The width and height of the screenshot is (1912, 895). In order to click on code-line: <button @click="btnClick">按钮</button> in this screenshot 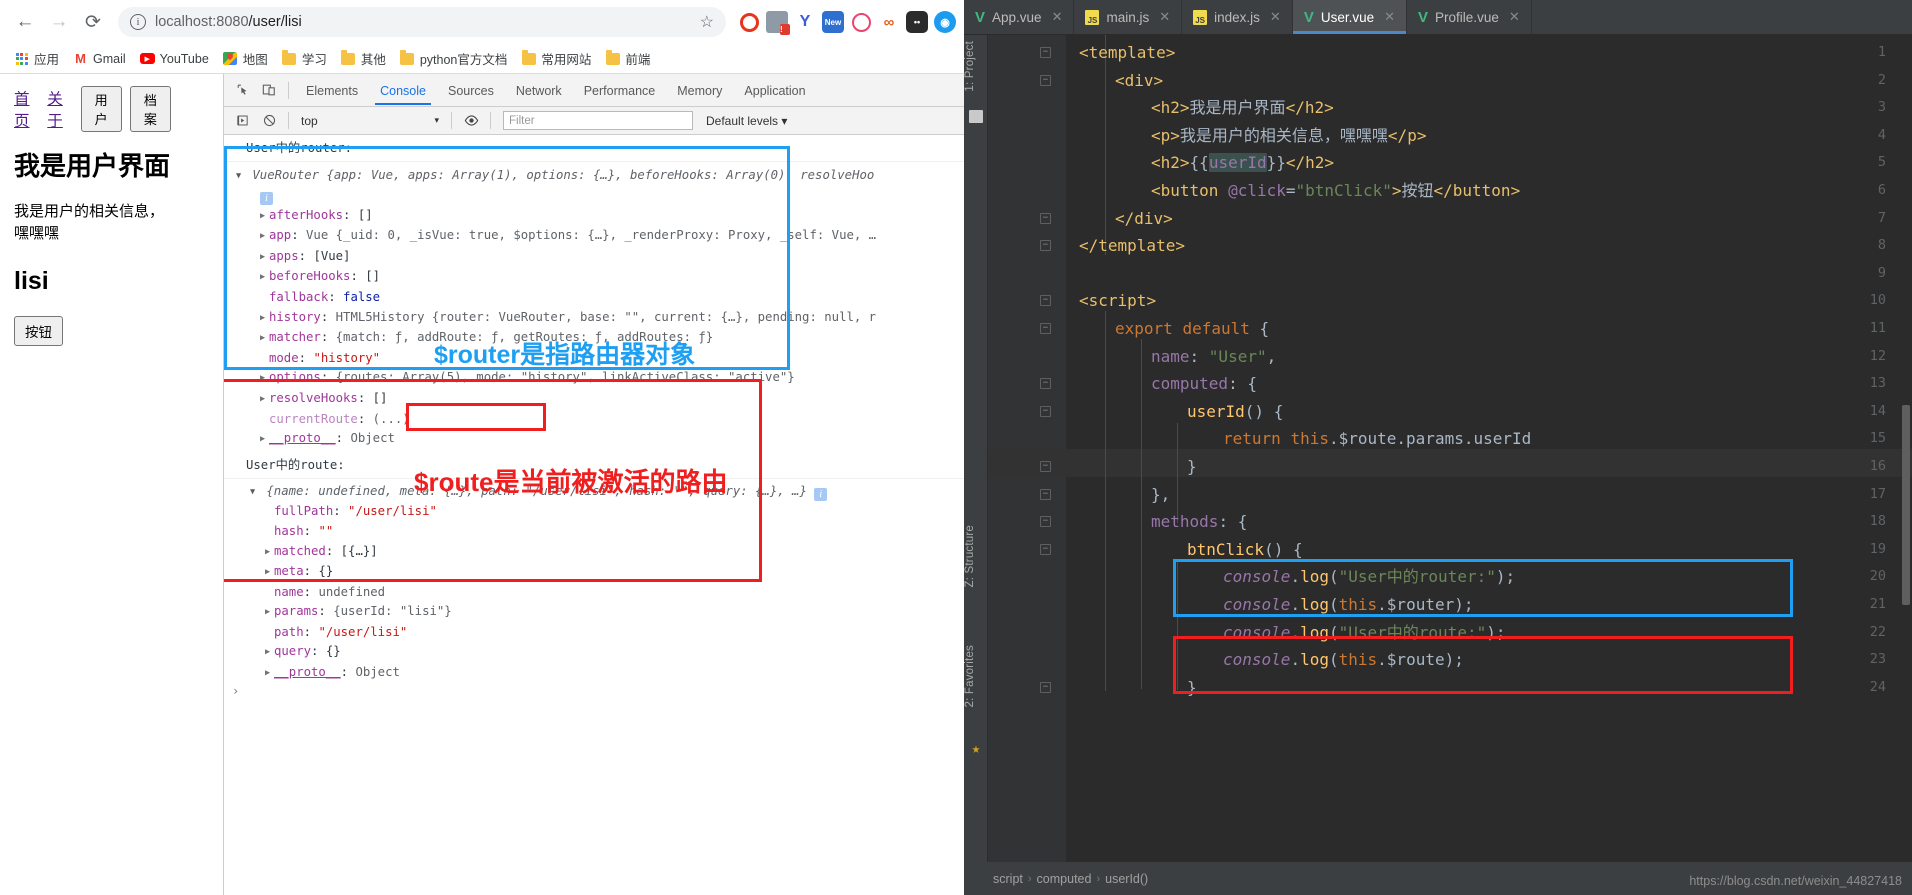, I will do `click(1335, 191)`.